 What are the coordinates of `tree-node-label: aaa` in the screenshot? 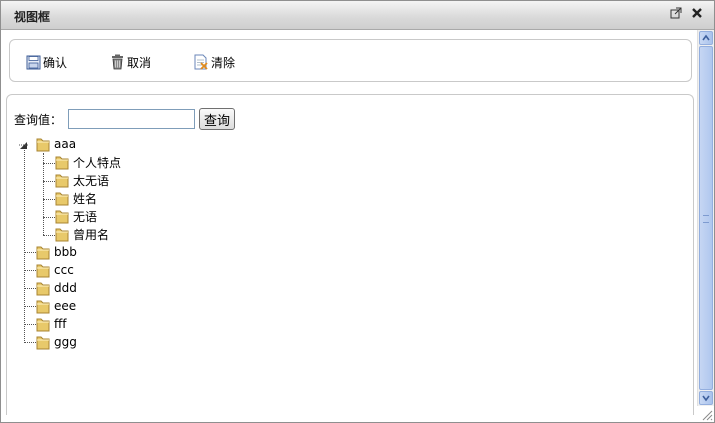 It's located at (65, 144).